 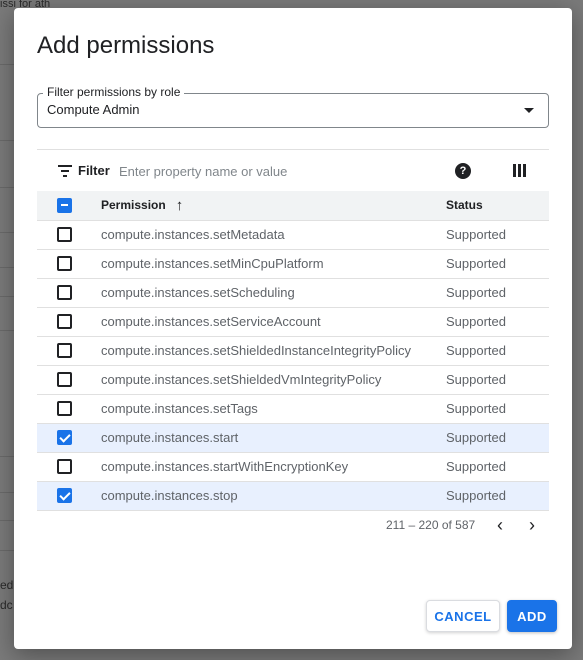 What do you see at coordinates (94, 170) in the screenshot?
I see `filter-label: Filter` at bounding box center [94, 170].